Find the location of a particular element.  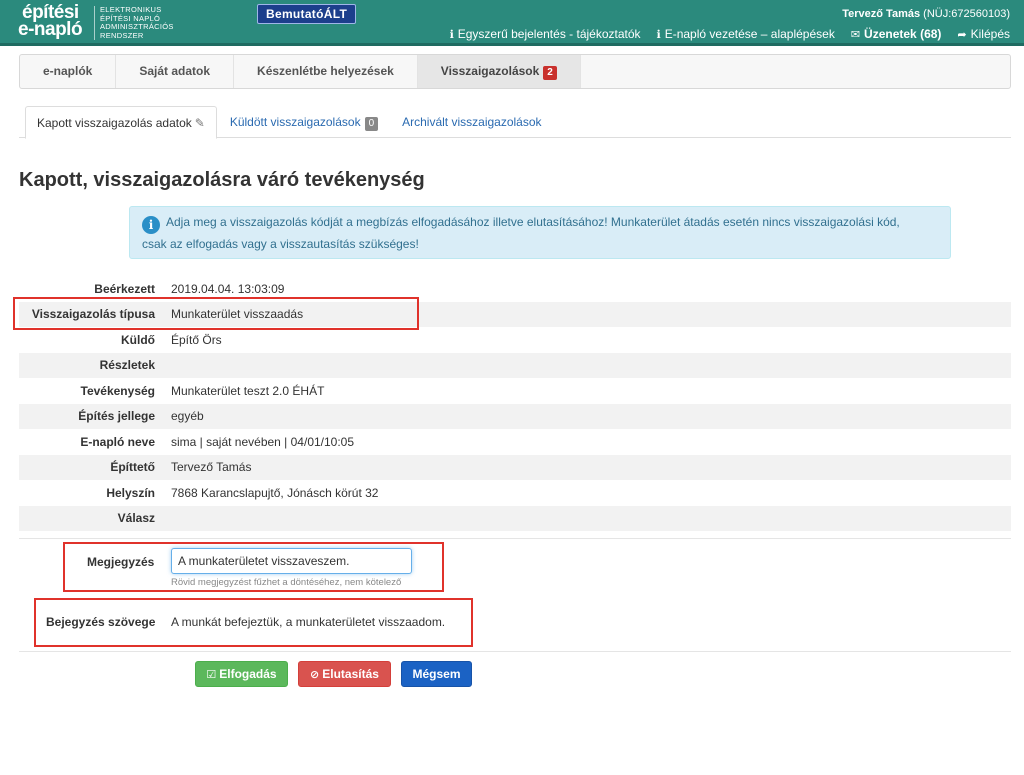

user-id: (NÜJ:672560103) is located at coordinates (966, 14).